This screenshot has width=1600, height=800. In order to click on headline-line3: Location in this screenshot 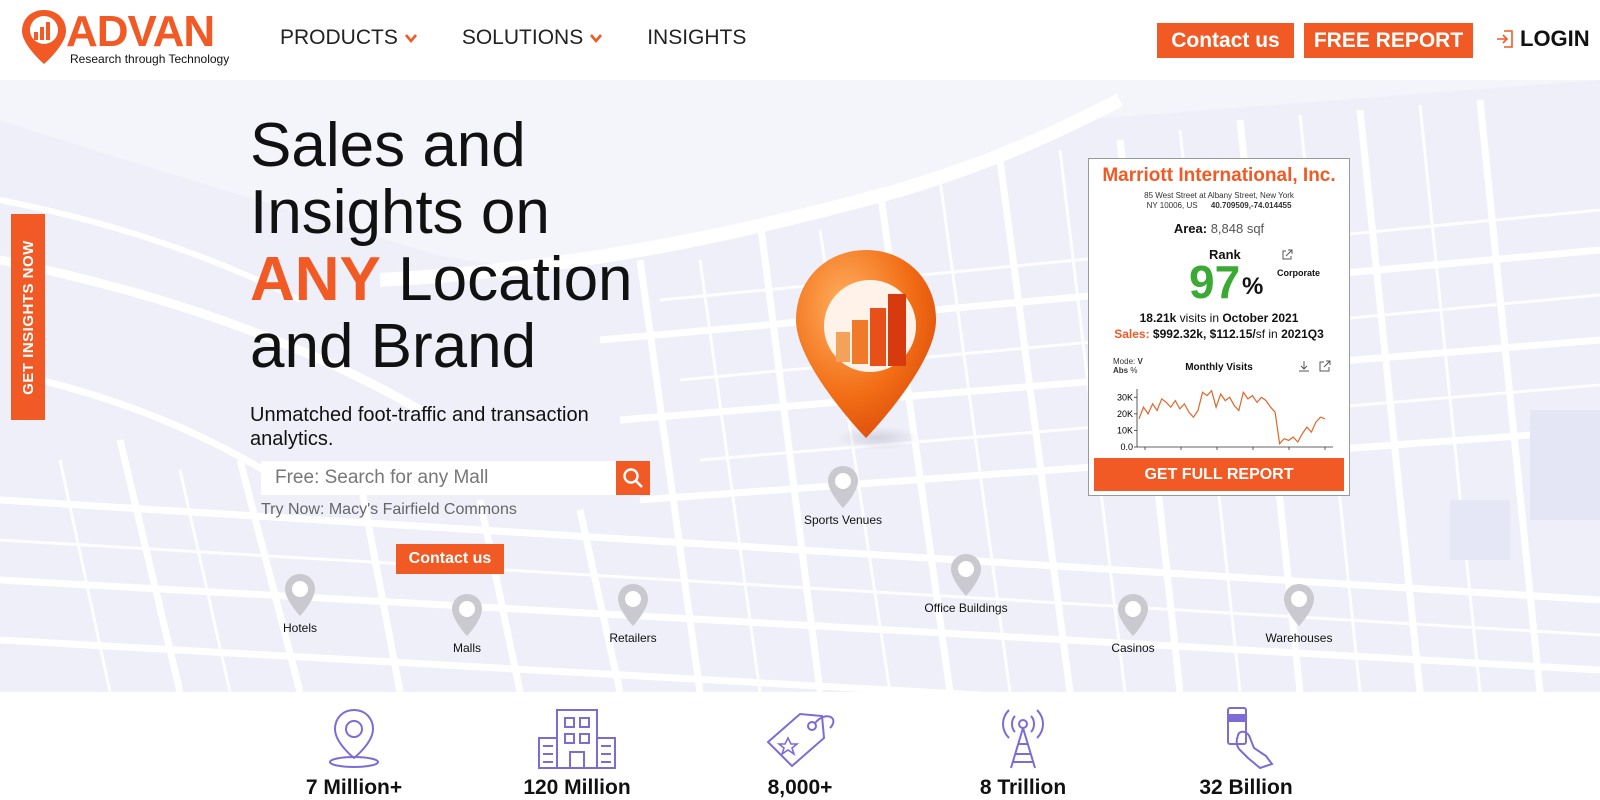, I will do `click(506, 279)`.